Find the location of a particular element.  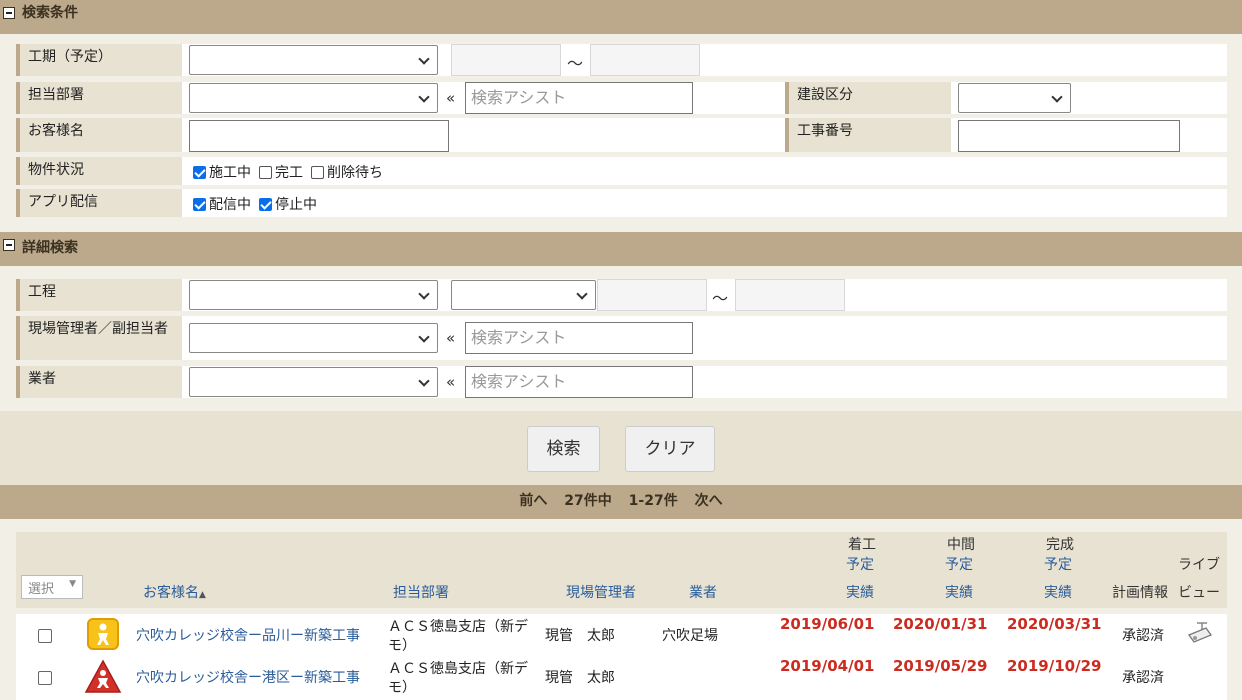

status-option-kanko: 完工 is located at coordinates (281, 172).